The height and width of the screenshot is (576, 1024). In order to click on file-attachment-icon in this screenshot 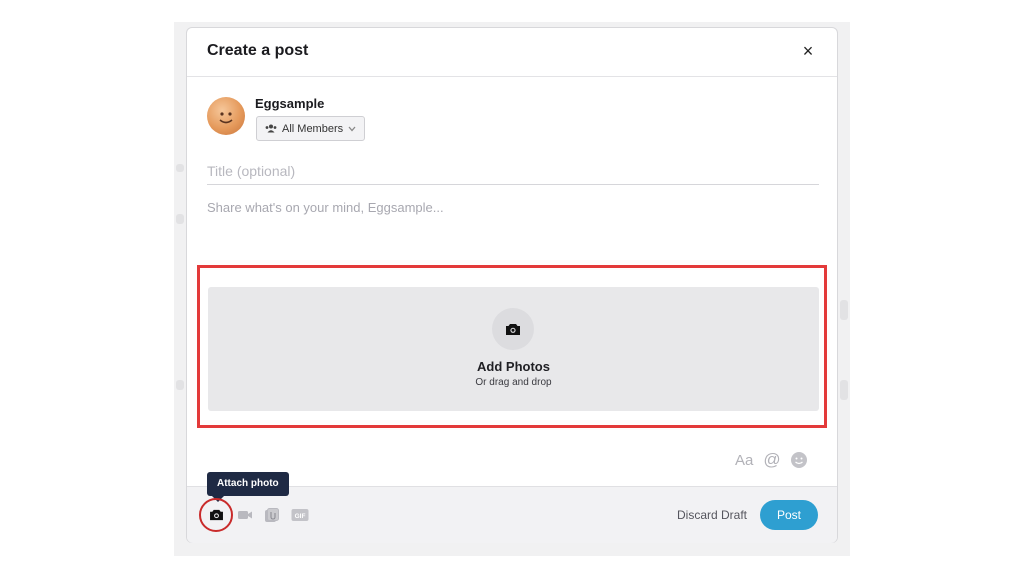, I will do `click(272, 515)`.